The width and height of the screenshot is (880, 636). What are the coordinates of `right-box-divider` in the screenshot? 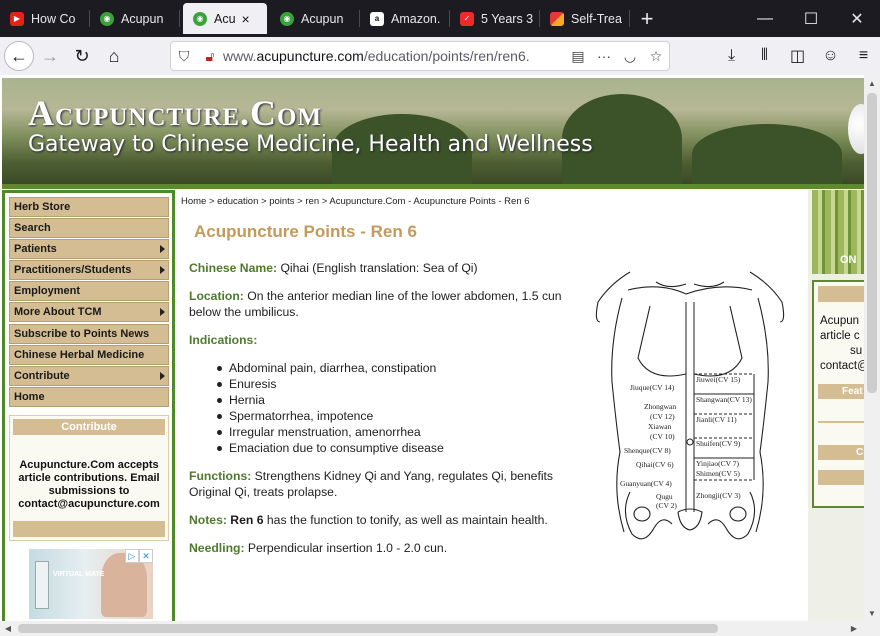 It's located at (841, 422).